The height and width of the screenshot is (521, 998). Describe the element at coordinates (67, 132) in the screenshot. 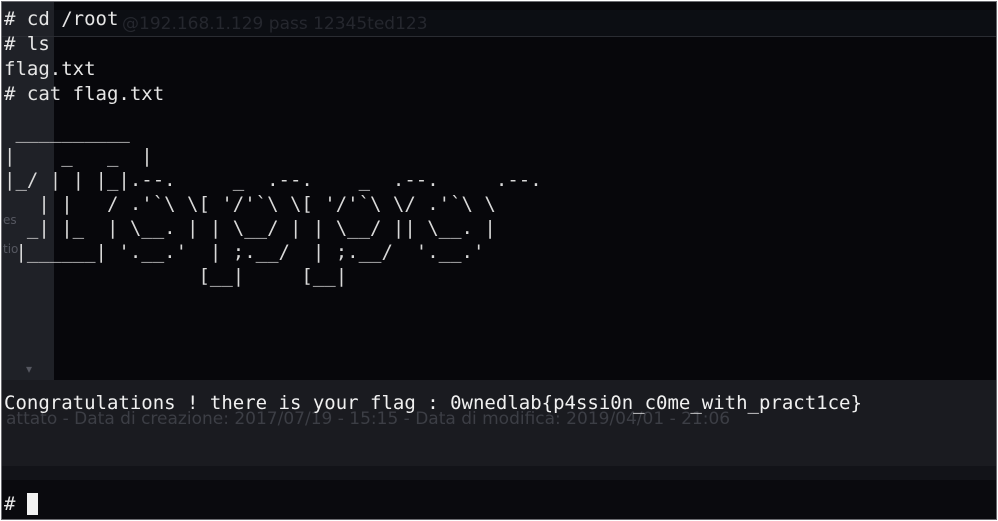

I see `ascii-line: __________` at that location.